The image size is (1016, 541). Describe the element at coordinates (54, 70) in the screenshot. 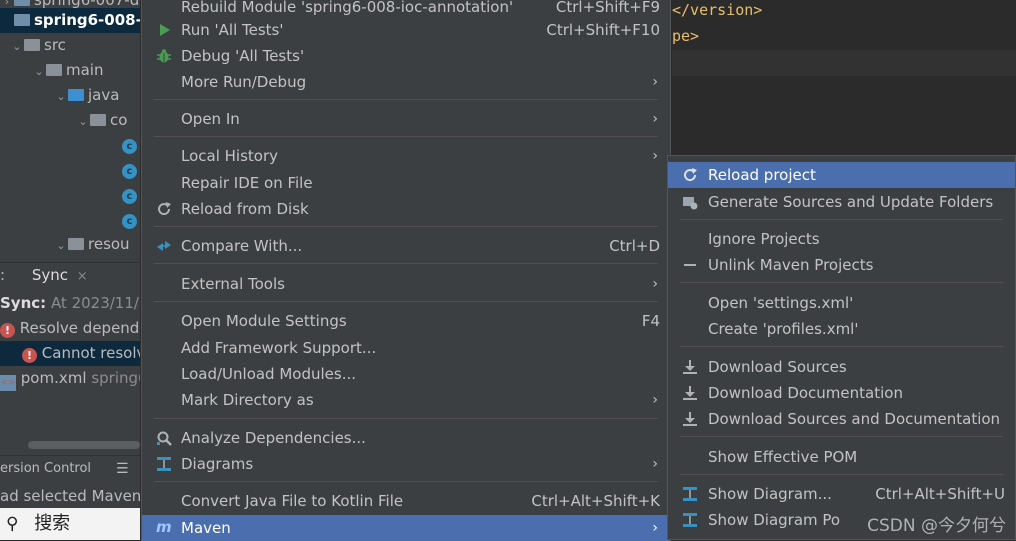

I see `folder-icon` at that location.